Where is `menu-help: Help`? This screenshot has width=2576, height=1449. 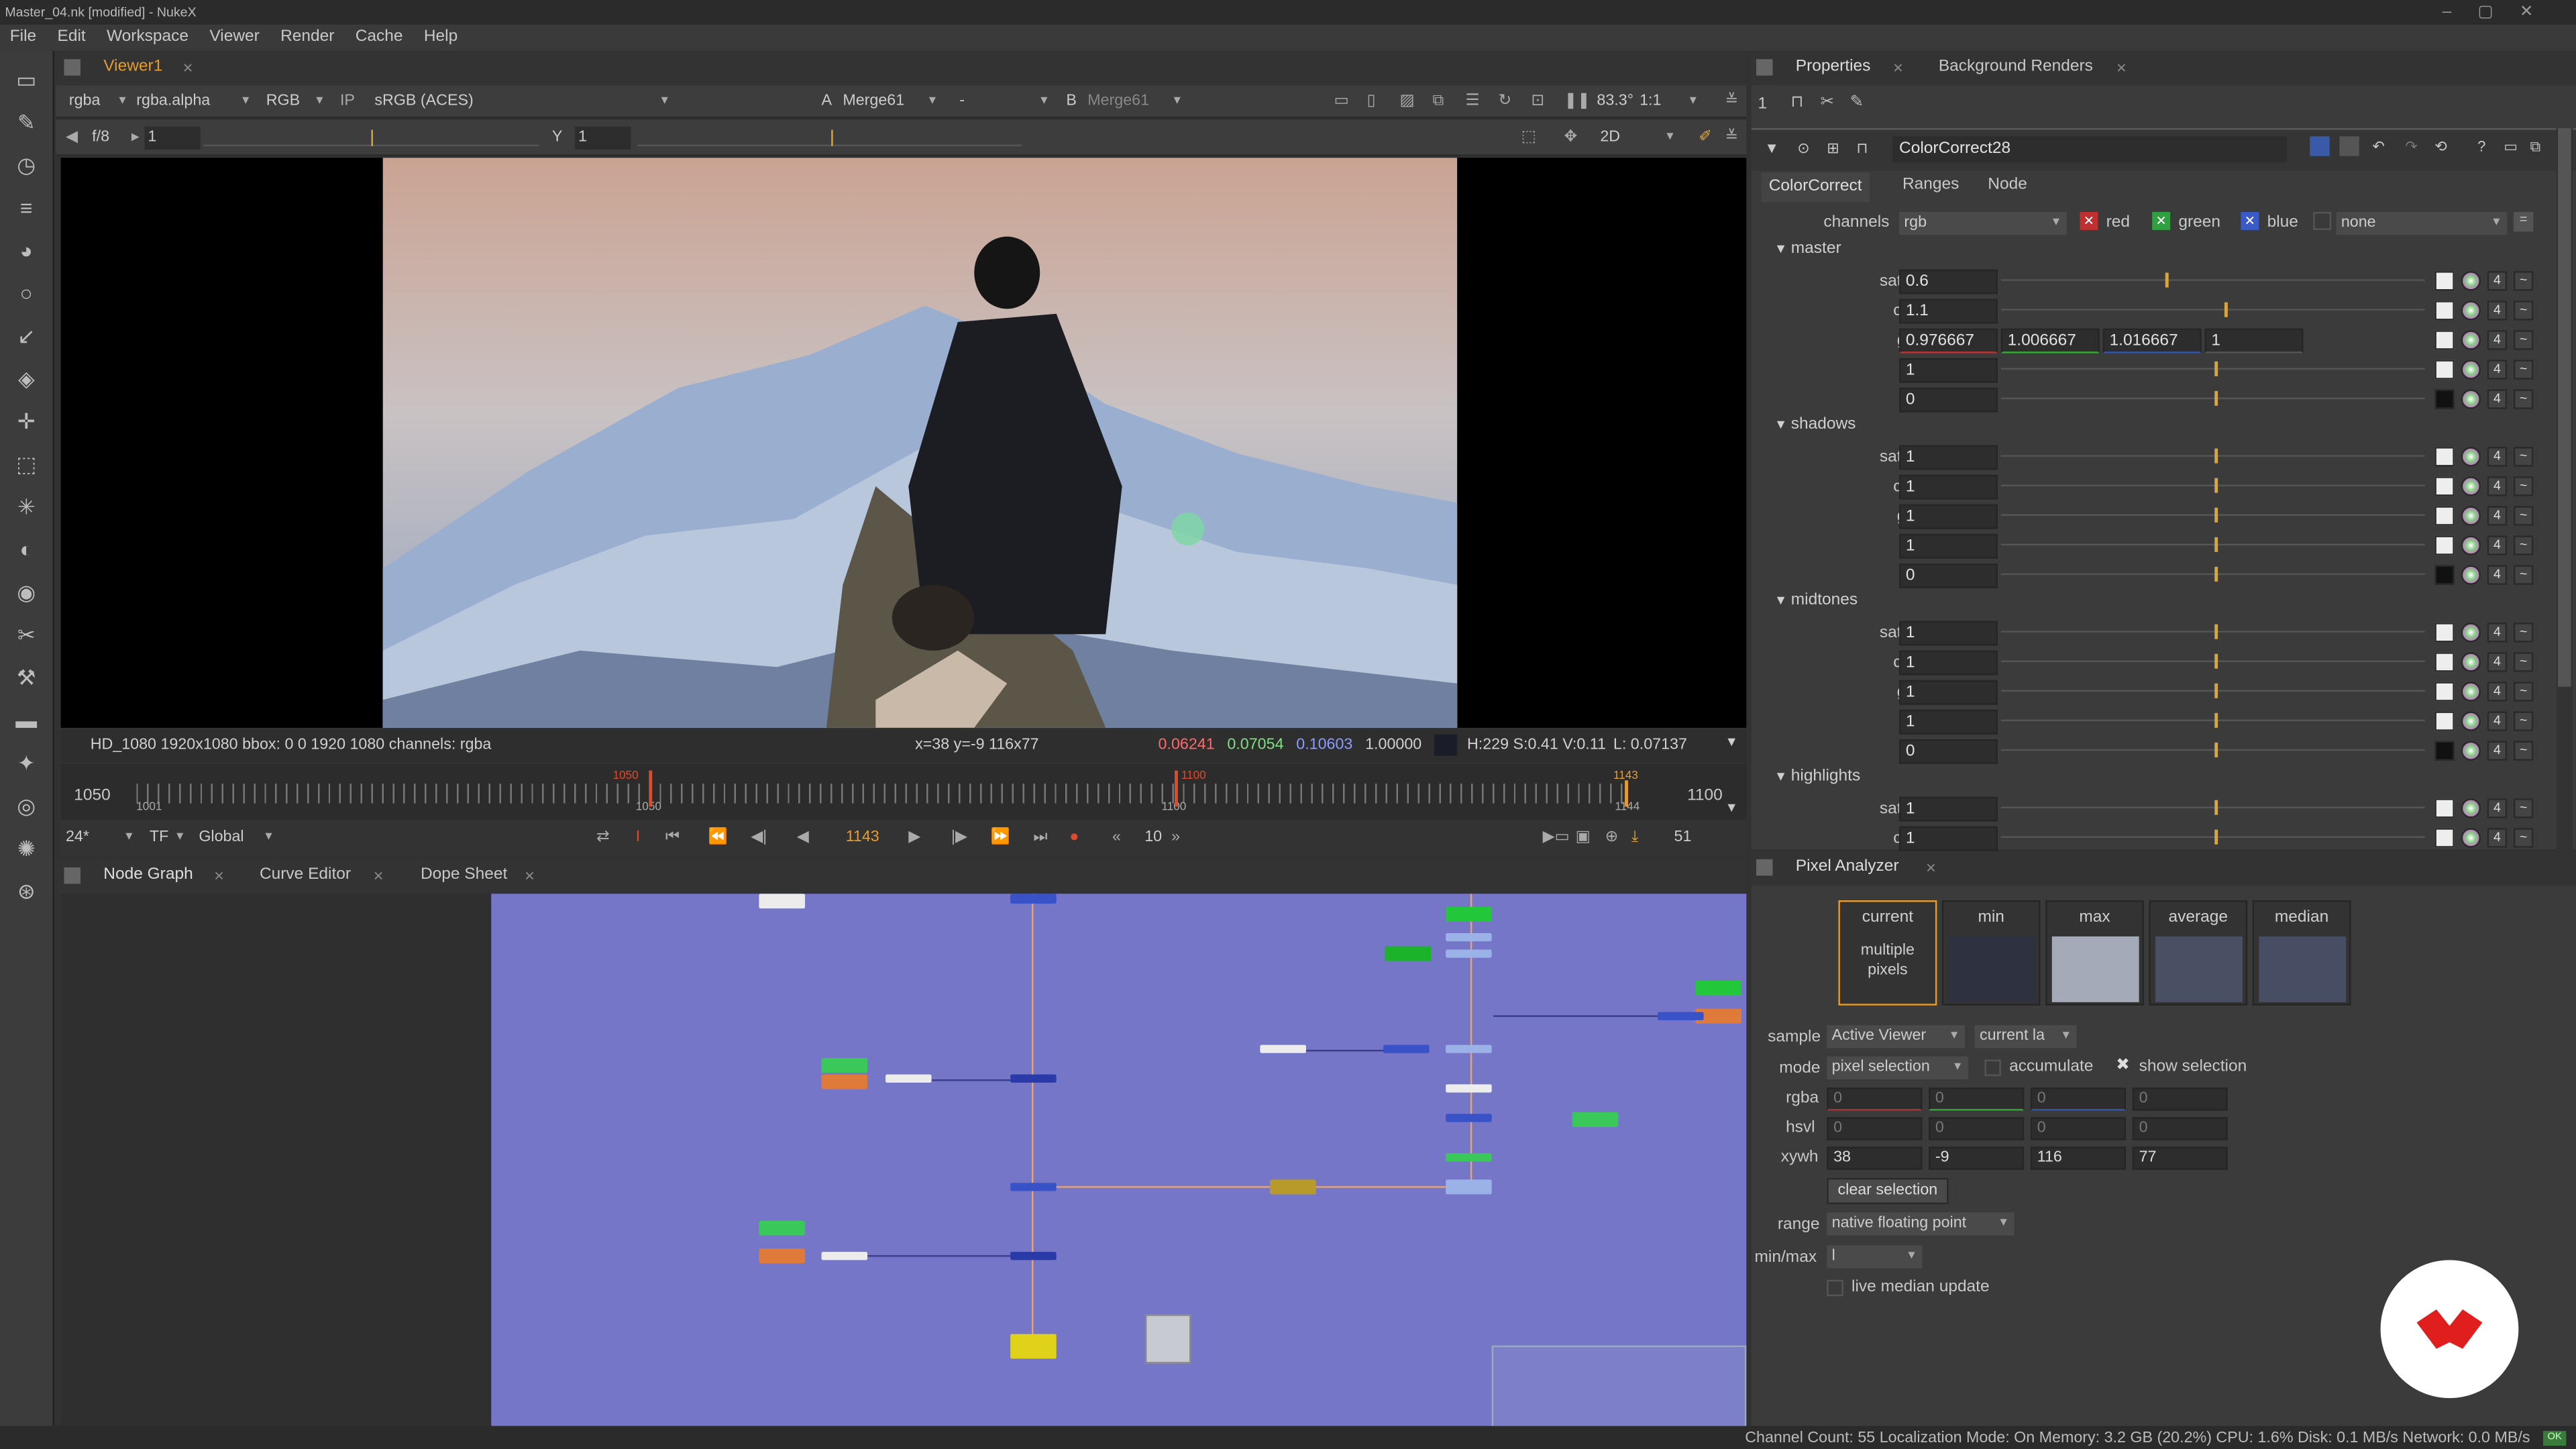 menu-help: Help is located at coordinates (441, 37).